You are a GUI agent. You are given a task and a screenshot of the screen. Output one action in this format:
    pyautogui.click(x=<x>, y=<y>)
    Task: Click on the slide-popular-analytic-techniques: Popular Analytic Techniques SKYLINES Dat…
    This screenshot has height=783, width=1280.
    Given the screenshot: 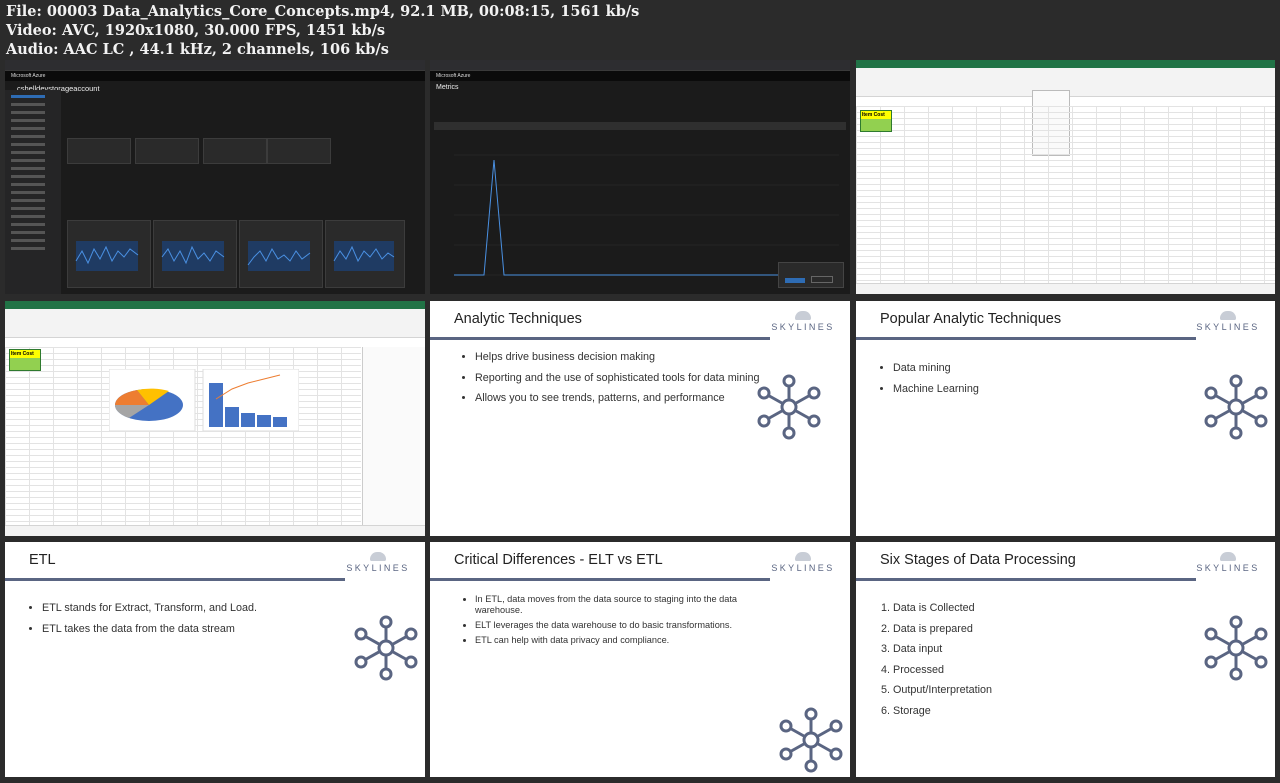 What is the action you would take?
    pyautogui.click(x=1065, y=418)
    